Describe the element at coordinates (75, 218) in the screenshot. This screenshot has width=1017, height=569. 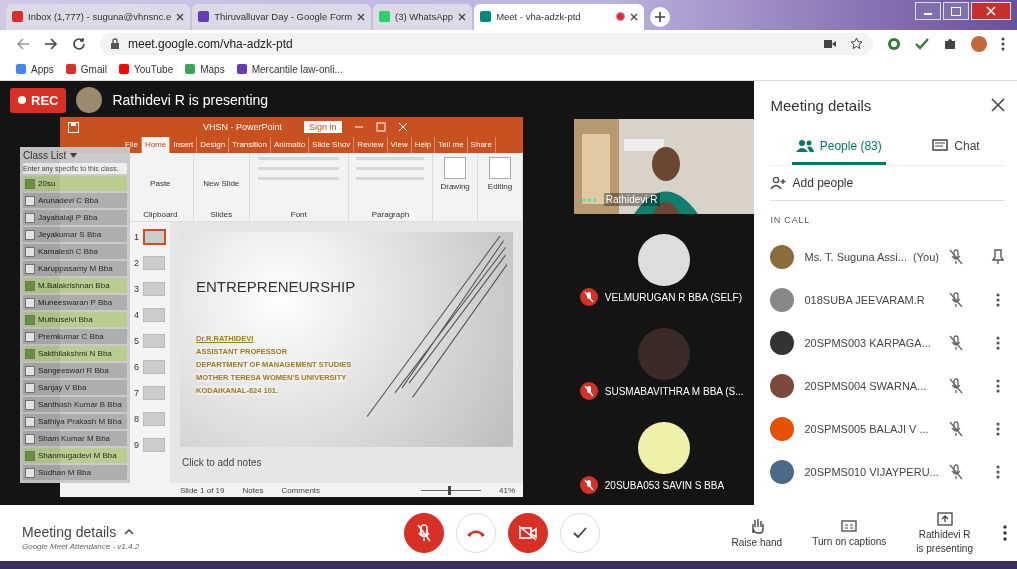
I see `student-row: Jayabalaji P Bba` at that location.